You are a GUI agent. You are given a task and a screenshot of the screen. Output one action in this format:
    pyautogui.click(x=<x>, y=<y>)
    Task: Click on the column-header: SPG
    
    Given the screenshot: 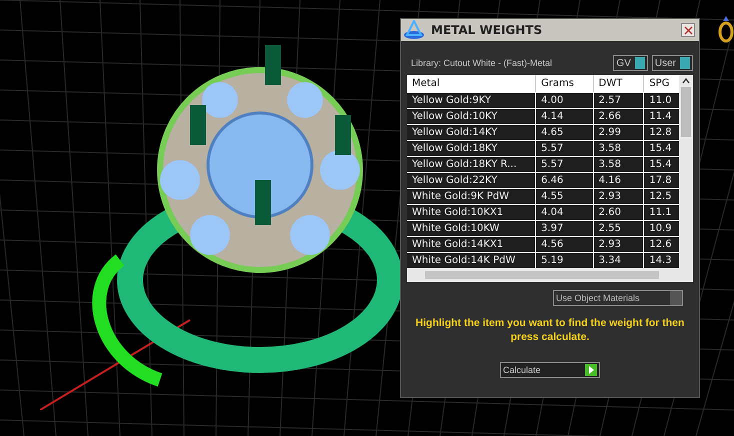 What is the action you would take?
    pyautogui.click(x=662, y=83)
    